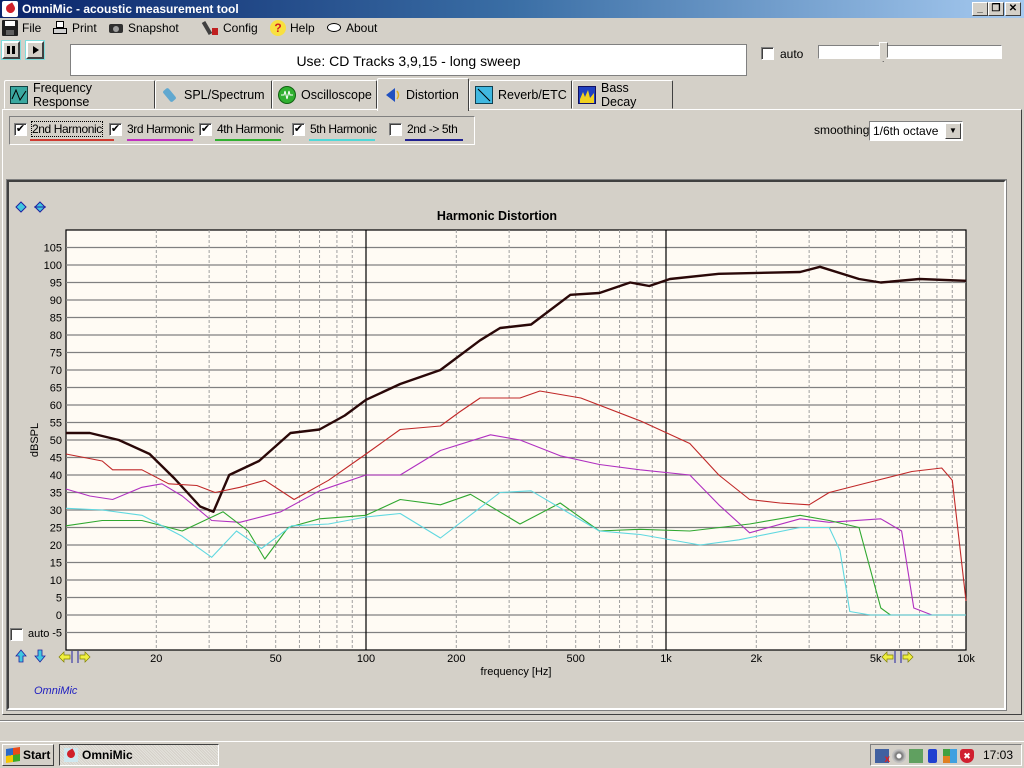 This screenshot has width=1024, height=768. I want to click on tab-oscilloscope: Oscilloscope, so click(324, 94).